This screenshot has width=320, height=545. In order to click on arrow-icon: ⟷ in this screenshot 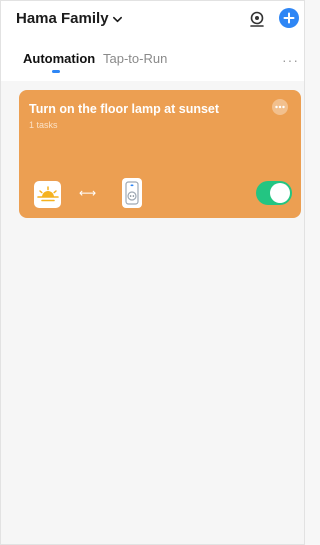, I will do `click(88, 193)`.